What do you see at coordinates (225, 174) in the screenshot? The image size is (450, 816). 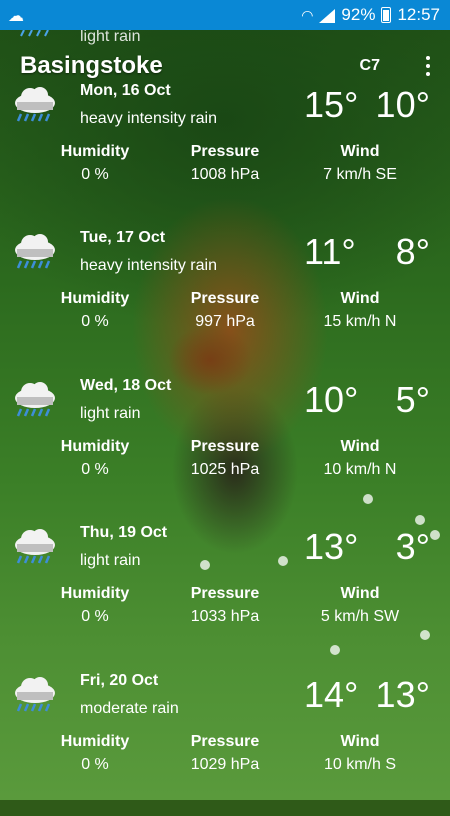 I see `pressure-value: 1008 hPa` at bounding box center [225, 174].